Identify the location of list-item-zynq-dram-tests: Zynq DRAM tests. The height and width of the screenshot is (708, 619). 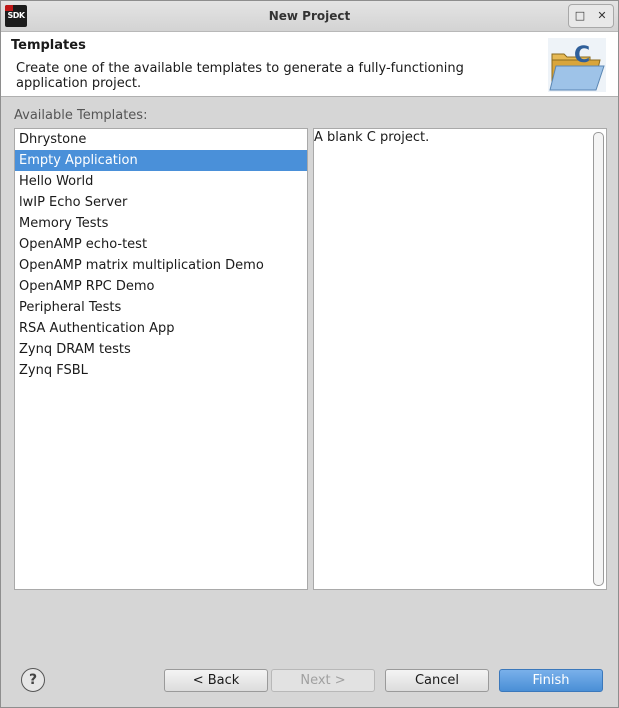
(161, 349).